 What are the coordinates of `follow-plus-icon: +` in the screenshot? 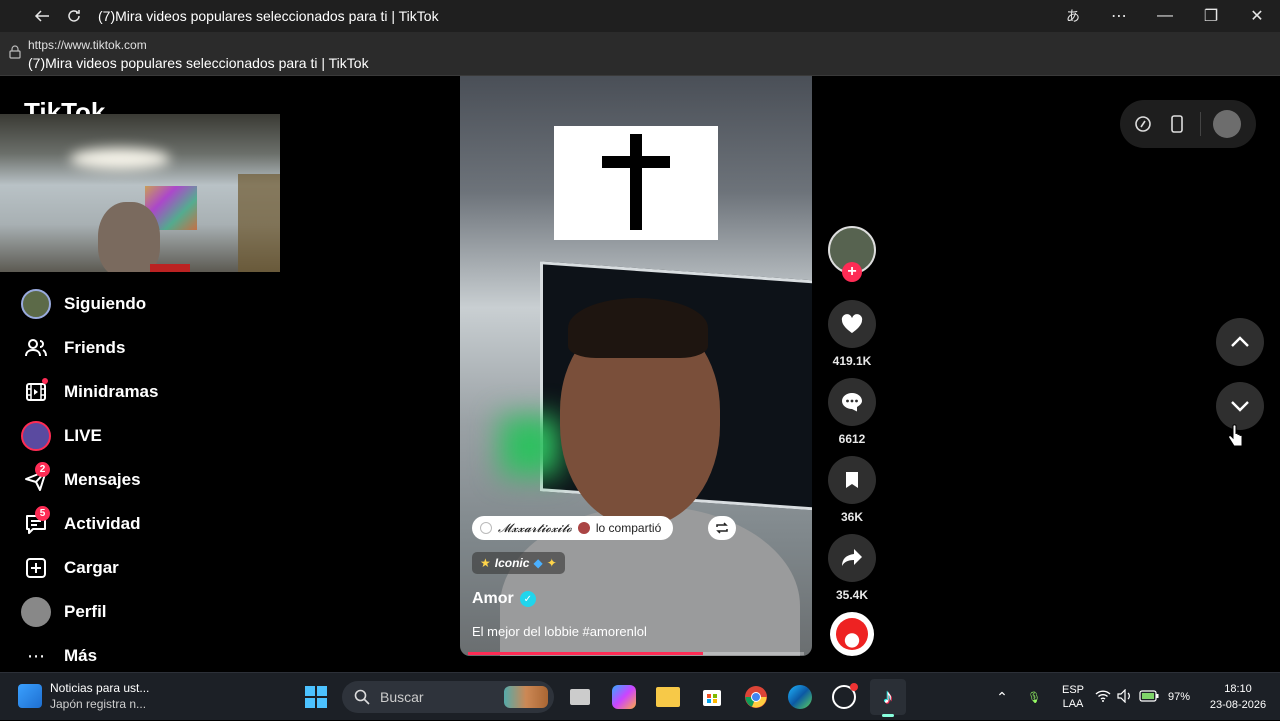 It's located at (852, 272).